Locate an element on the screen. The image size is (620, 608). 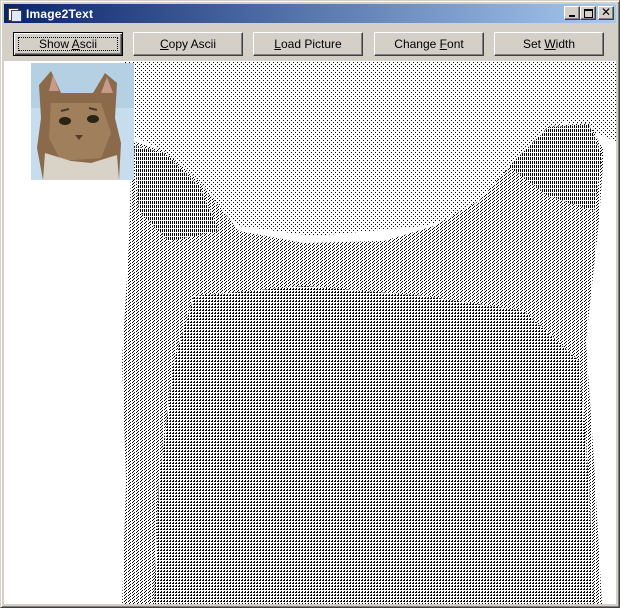
close-button: ✕ is located at coordinates (606, 12).